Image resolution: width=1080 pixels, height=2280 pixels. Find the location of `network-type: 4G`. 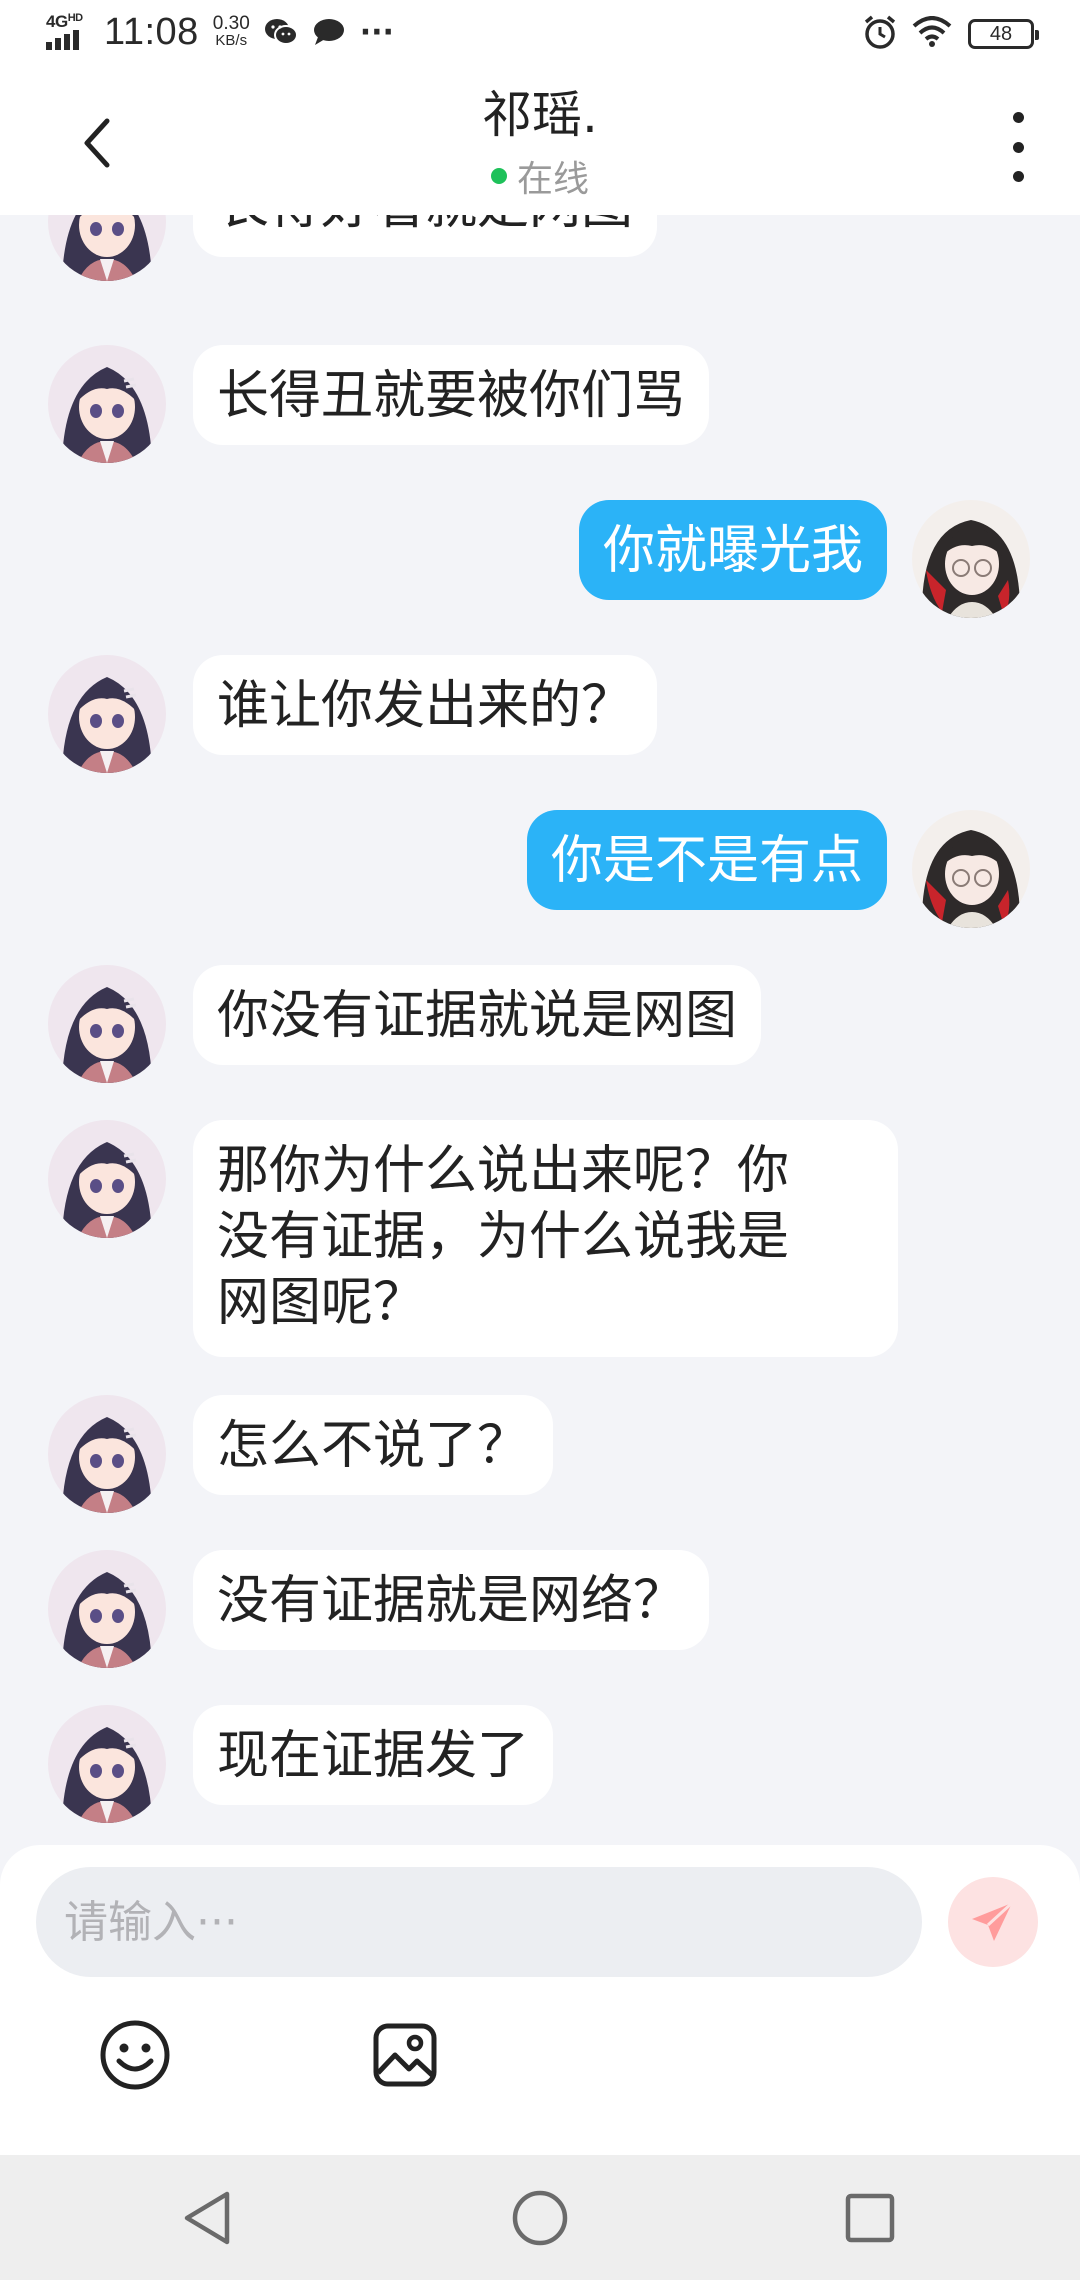

network-type: 4G is located at coordinates (57, 21).